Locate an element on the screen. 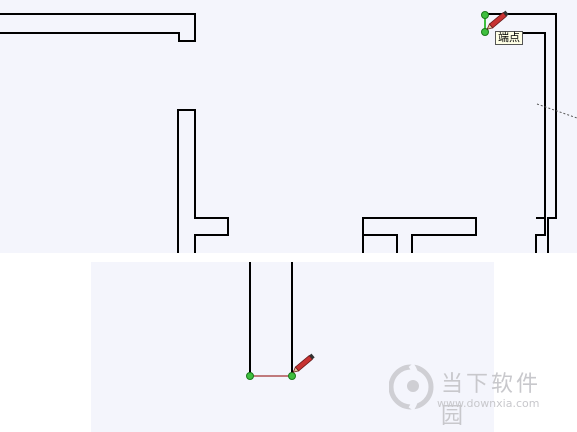 This screenshot has height=432, width=577. snap-point is located at coordinates (485, 15).